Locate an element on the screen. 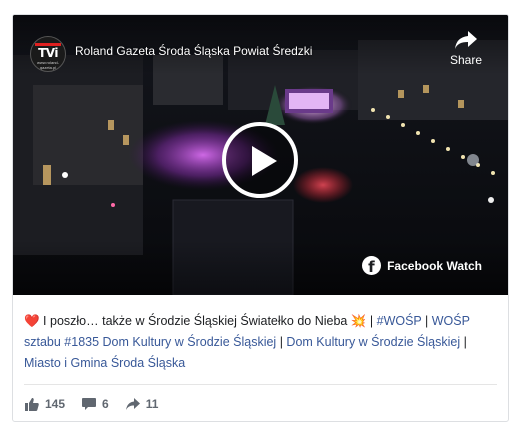 The height and width of the screenshot is (433, 523). play-icon is located at coordinates (264, 161).